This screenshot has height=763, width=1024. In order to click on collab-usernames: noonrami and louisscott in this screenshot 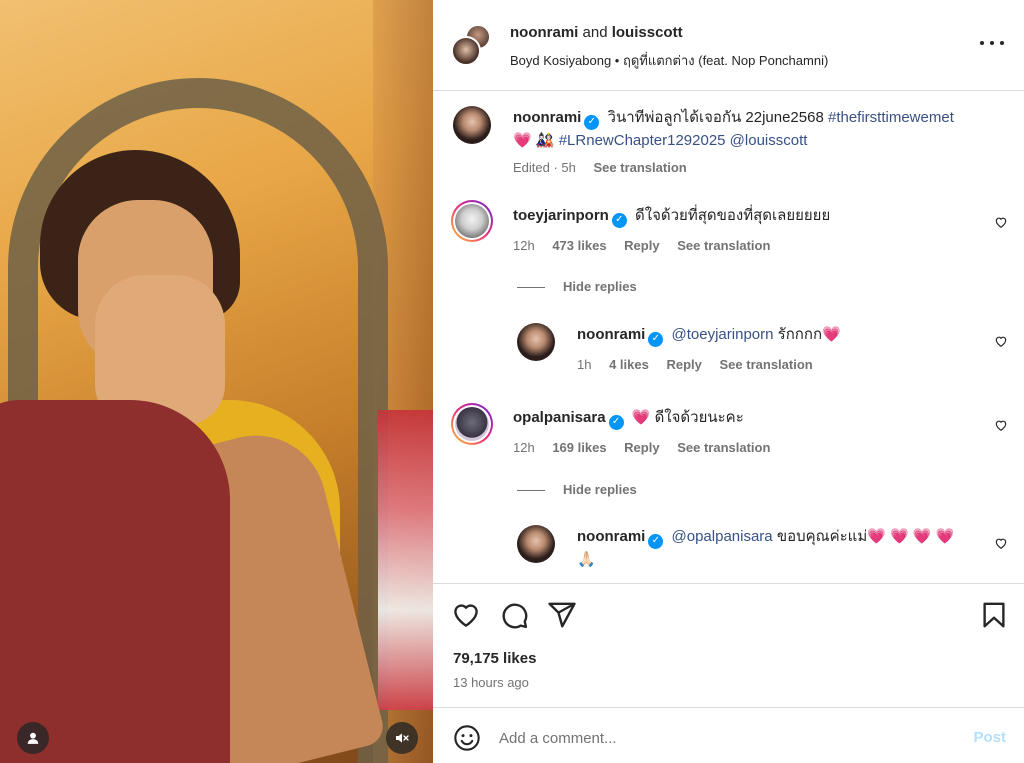, I will do `click(596, 32)`.